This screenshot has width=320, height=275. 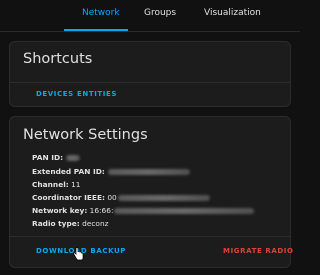 I want to click on channel-value: 11, so click(x=76, y=184).